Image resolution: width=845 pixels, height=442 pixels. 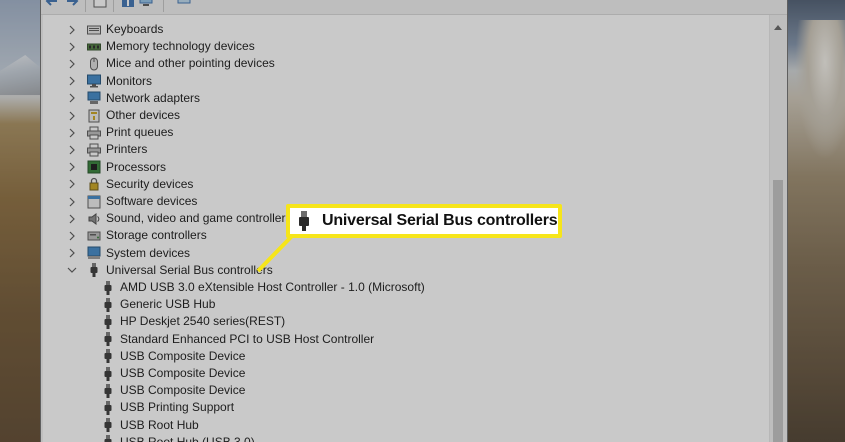 What do you see at coordinates (94, 202) in the screenshot?
I see `software-icon` at bounding box center [94, 202].